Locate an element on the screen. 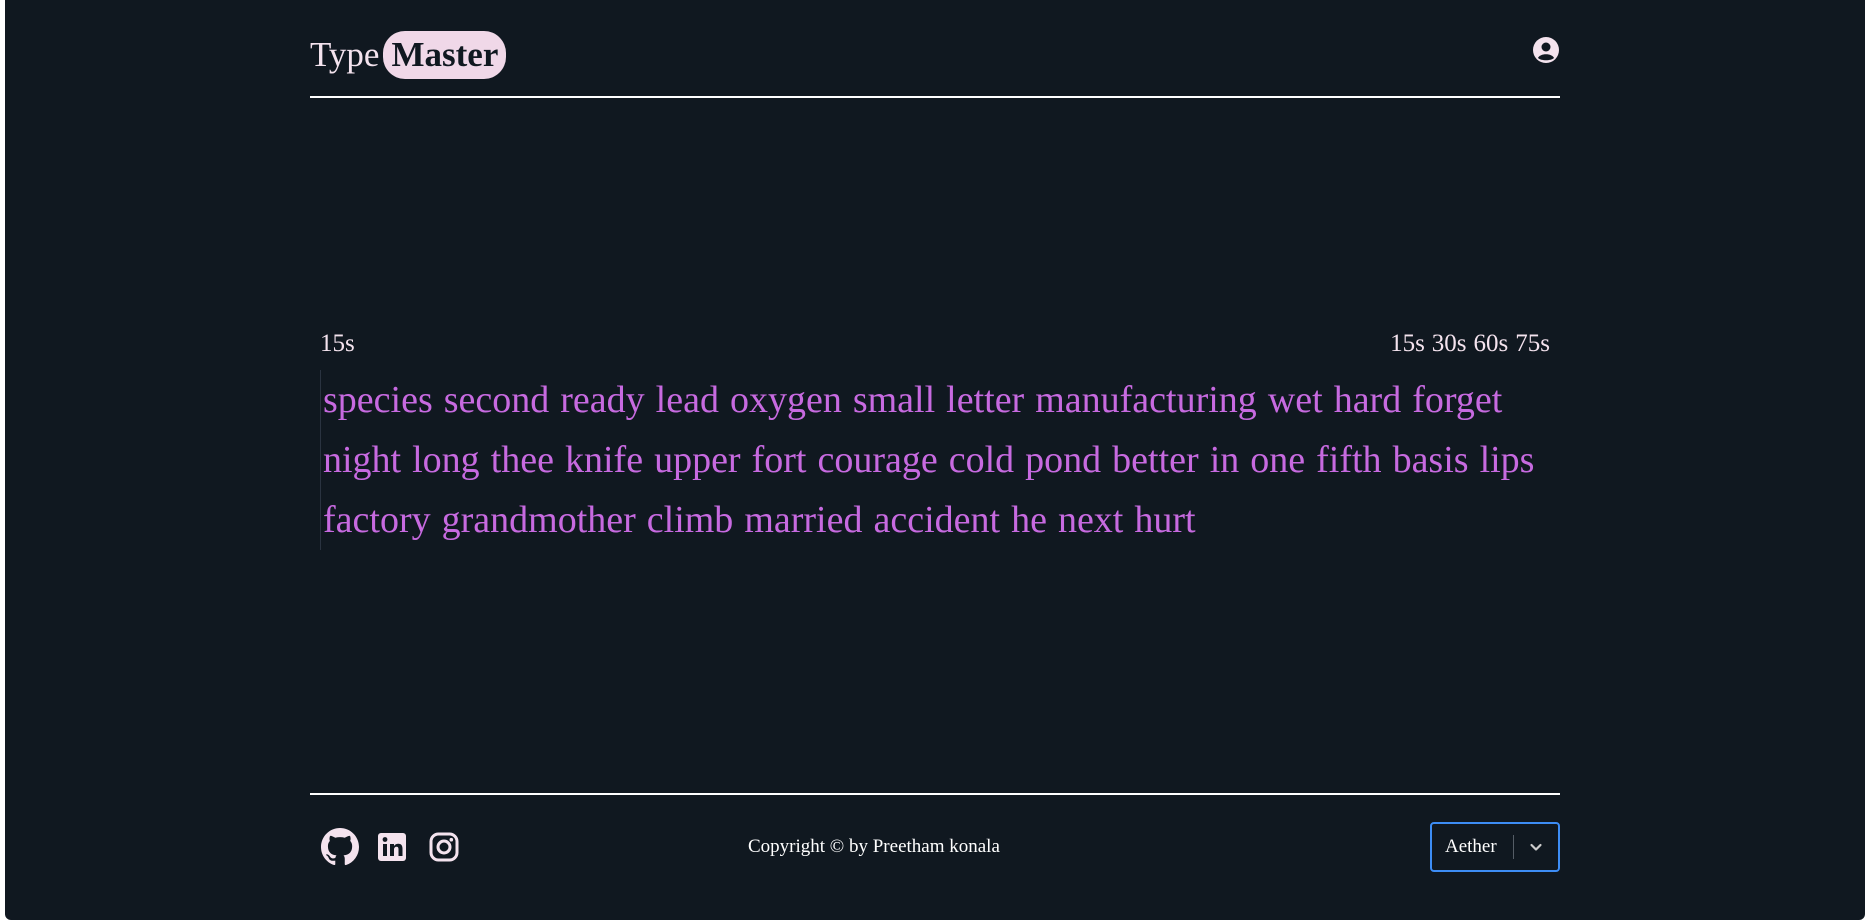 This screenshot has width=1865, height=922. word: better is located at coordinates (1155, 460).